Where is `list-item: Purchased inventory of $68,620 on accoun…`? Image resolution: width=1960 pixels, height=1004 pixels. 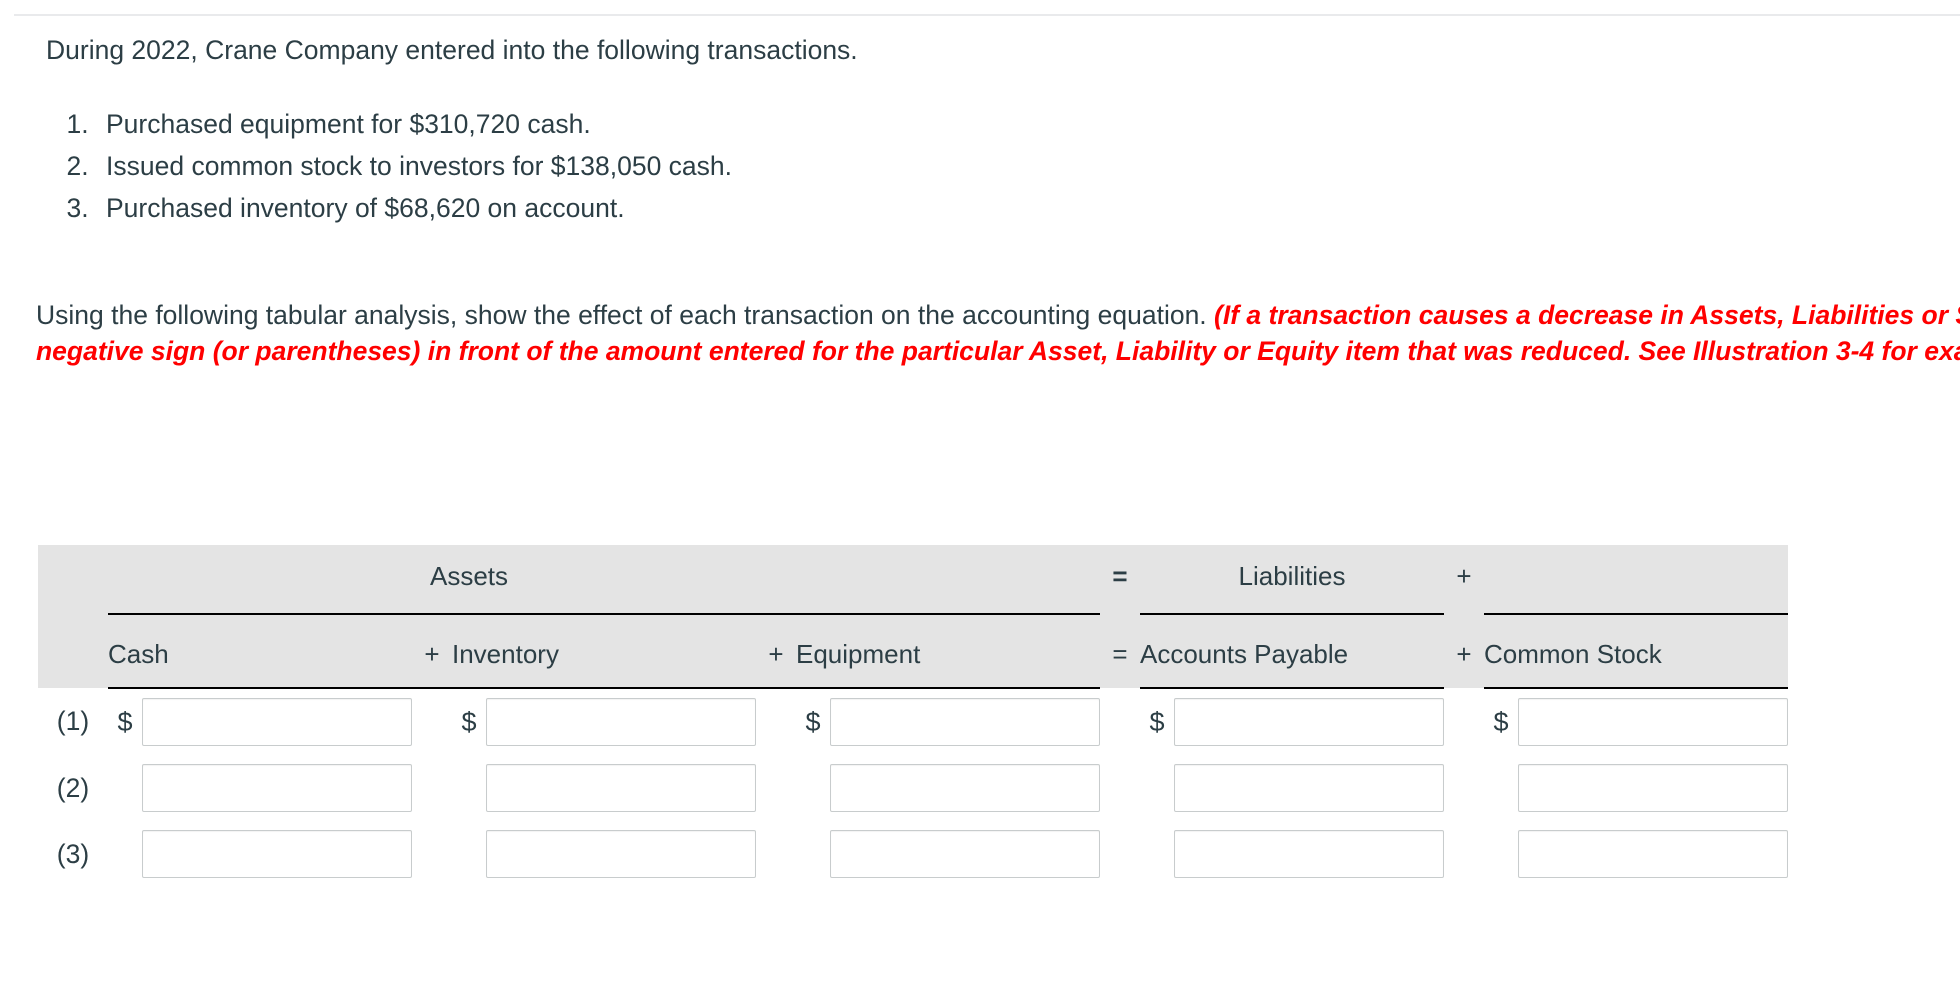
list-item: Purchased inventory of $68,620 on accoun… is located at coordinates (414, 208).